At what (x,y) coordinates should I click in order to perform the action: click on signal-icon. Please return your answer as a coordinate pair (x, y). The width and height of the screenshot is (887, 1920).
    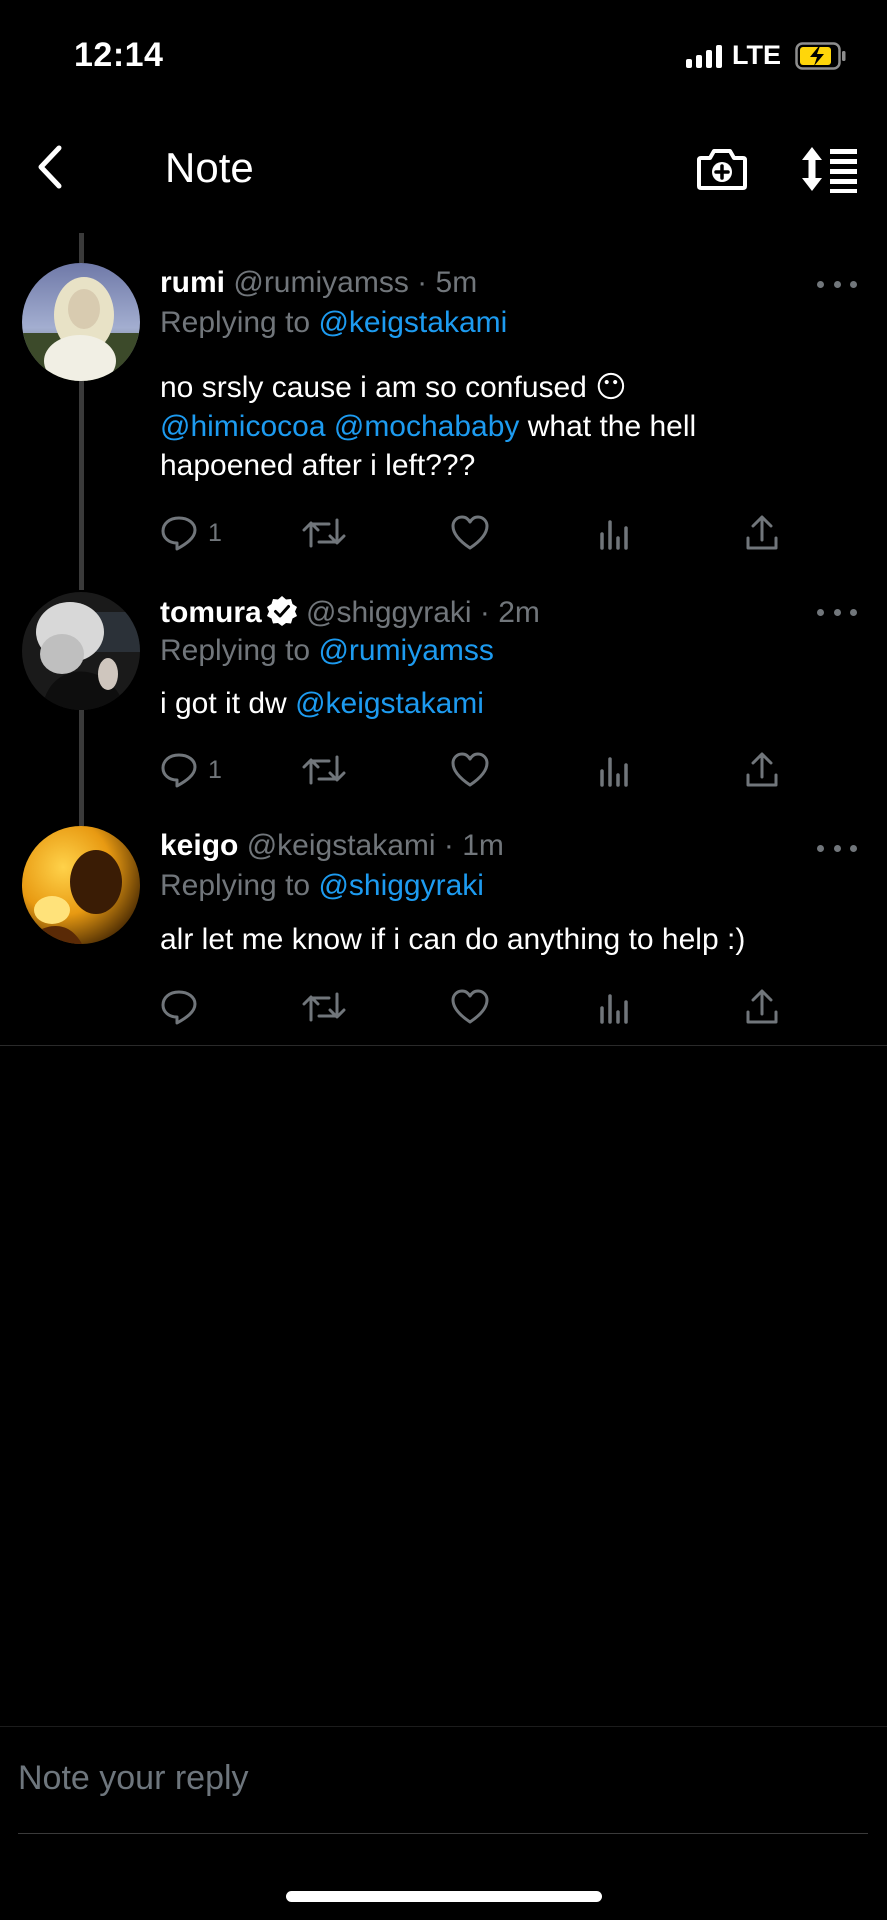
    Looking at the image, I should click on (704, 56).